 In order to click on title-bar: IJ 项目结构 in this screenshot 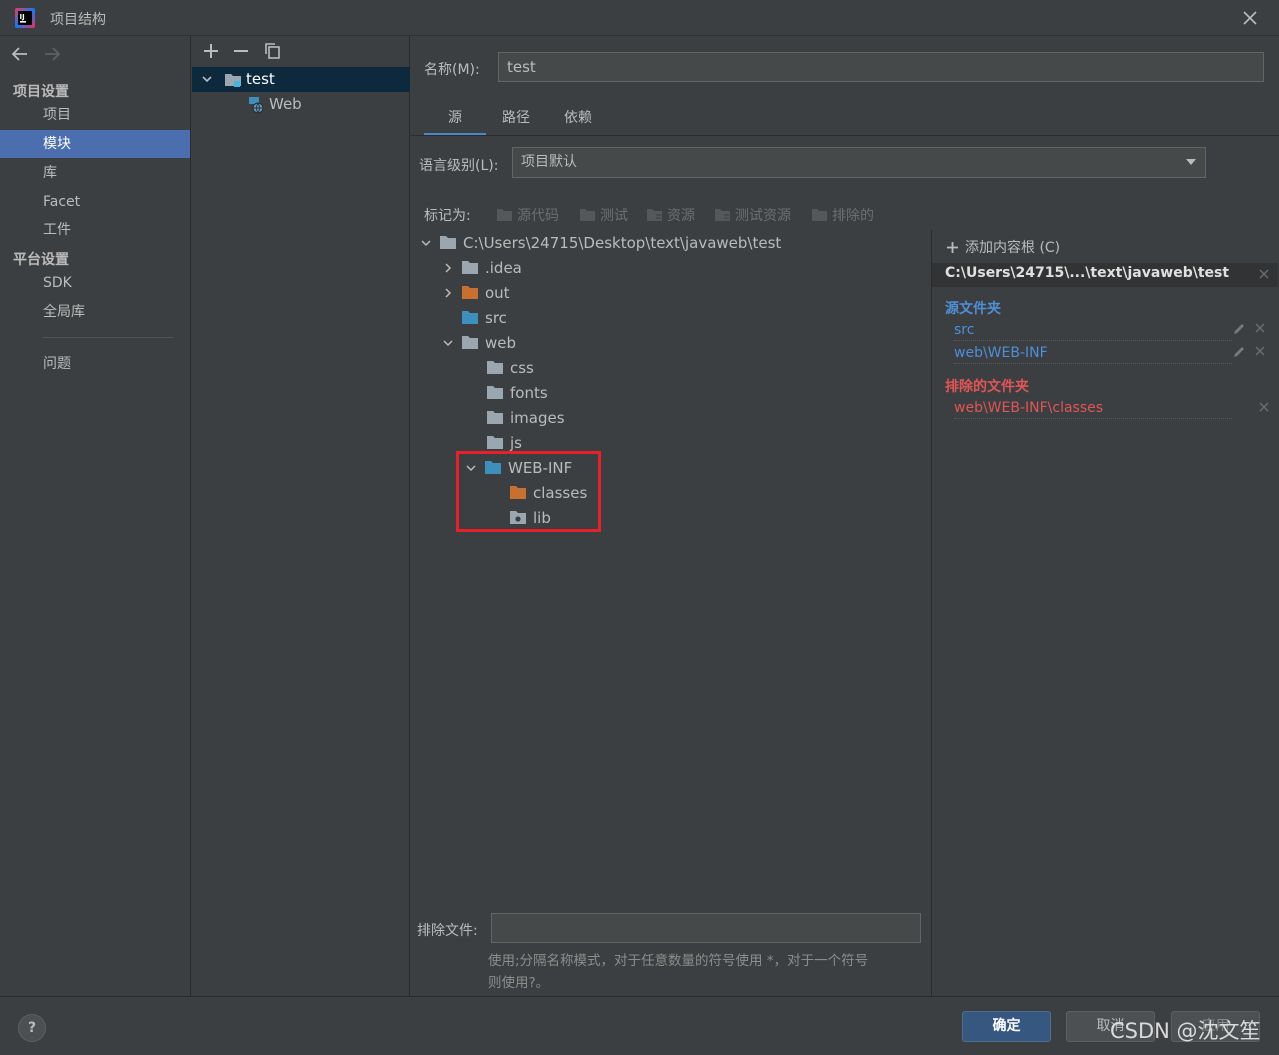, I will do `click(639, 18)`.